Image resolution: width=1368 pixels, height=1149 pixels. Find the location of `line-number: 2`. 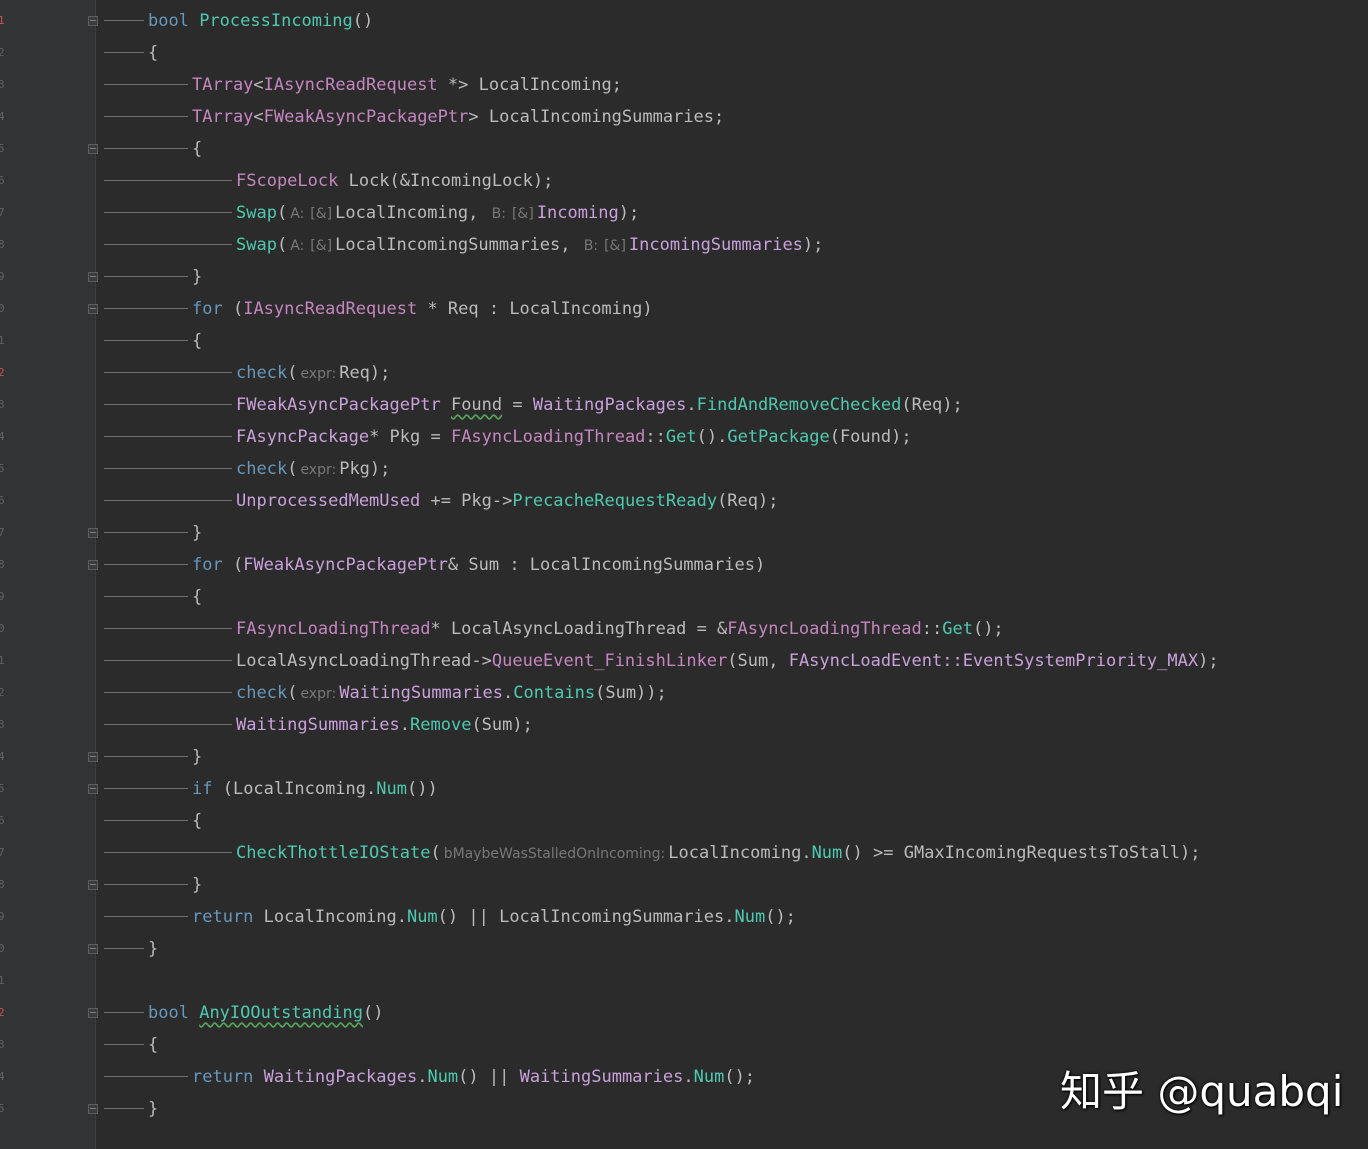

line-number: 2 is located at coordinates (2, 52).